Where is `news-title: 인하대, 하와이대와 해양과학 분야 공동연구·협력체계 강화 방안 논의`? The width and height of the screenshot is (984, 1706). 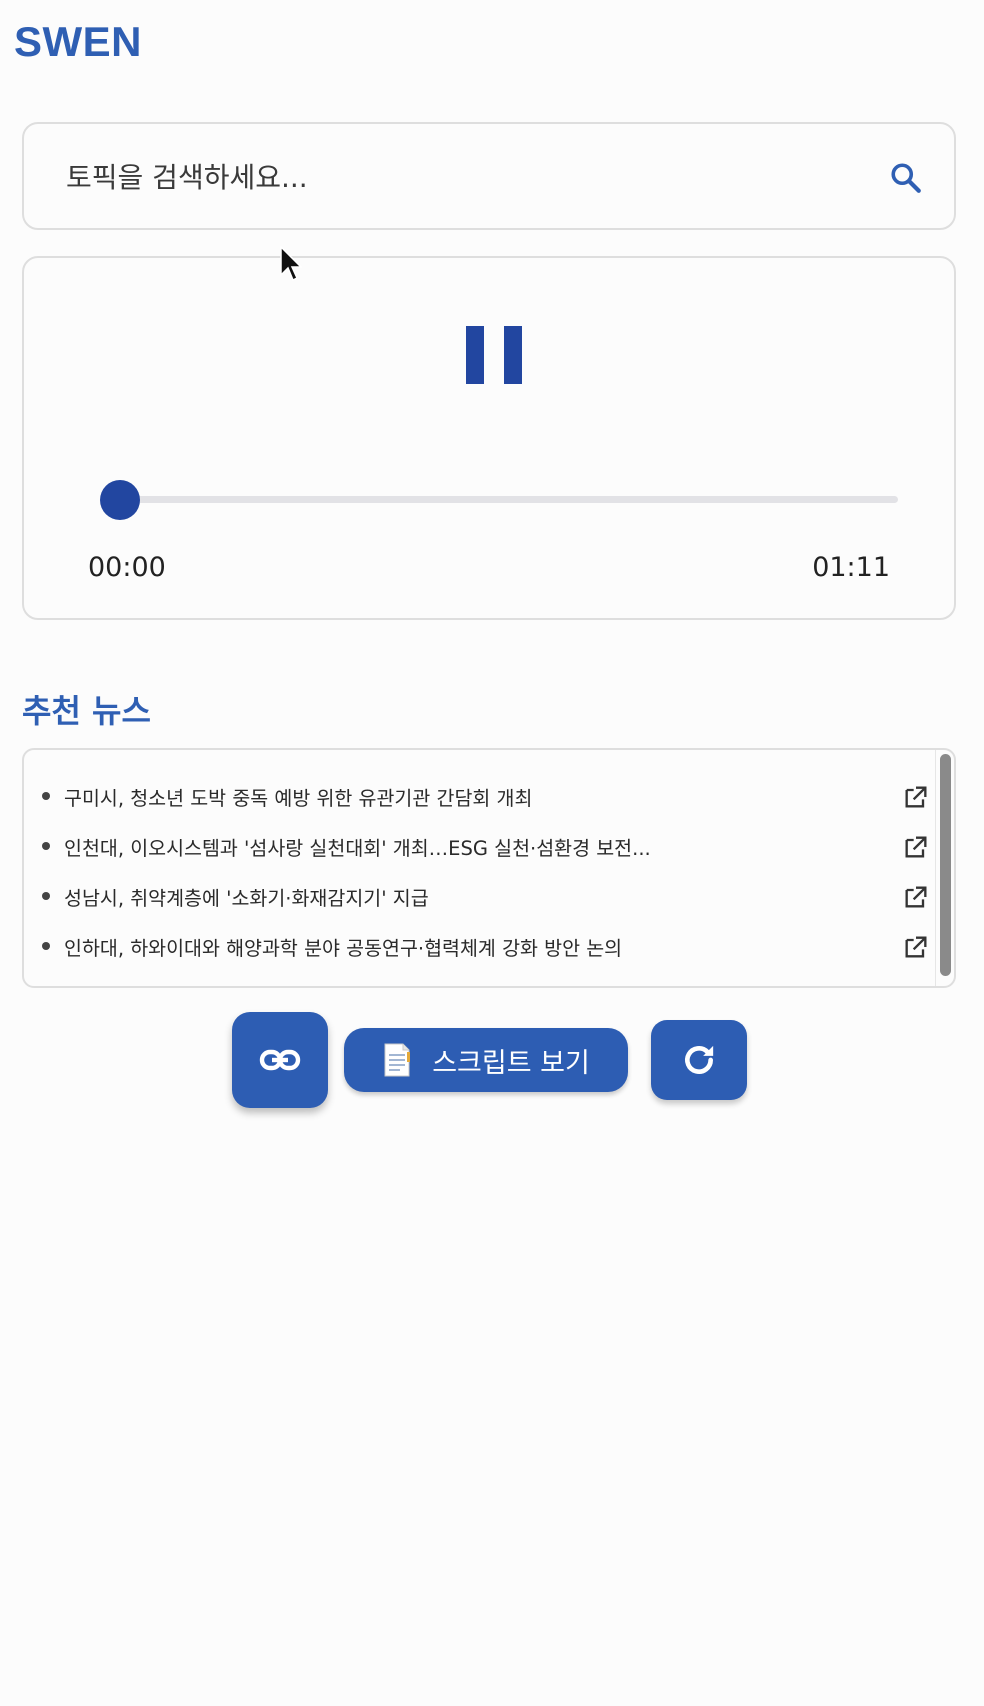
news-title: 인하대, 하와이대와 해양과학 분야 공동연구·협력체계 강화 방안 논의 is located at coordinates (343, 948).